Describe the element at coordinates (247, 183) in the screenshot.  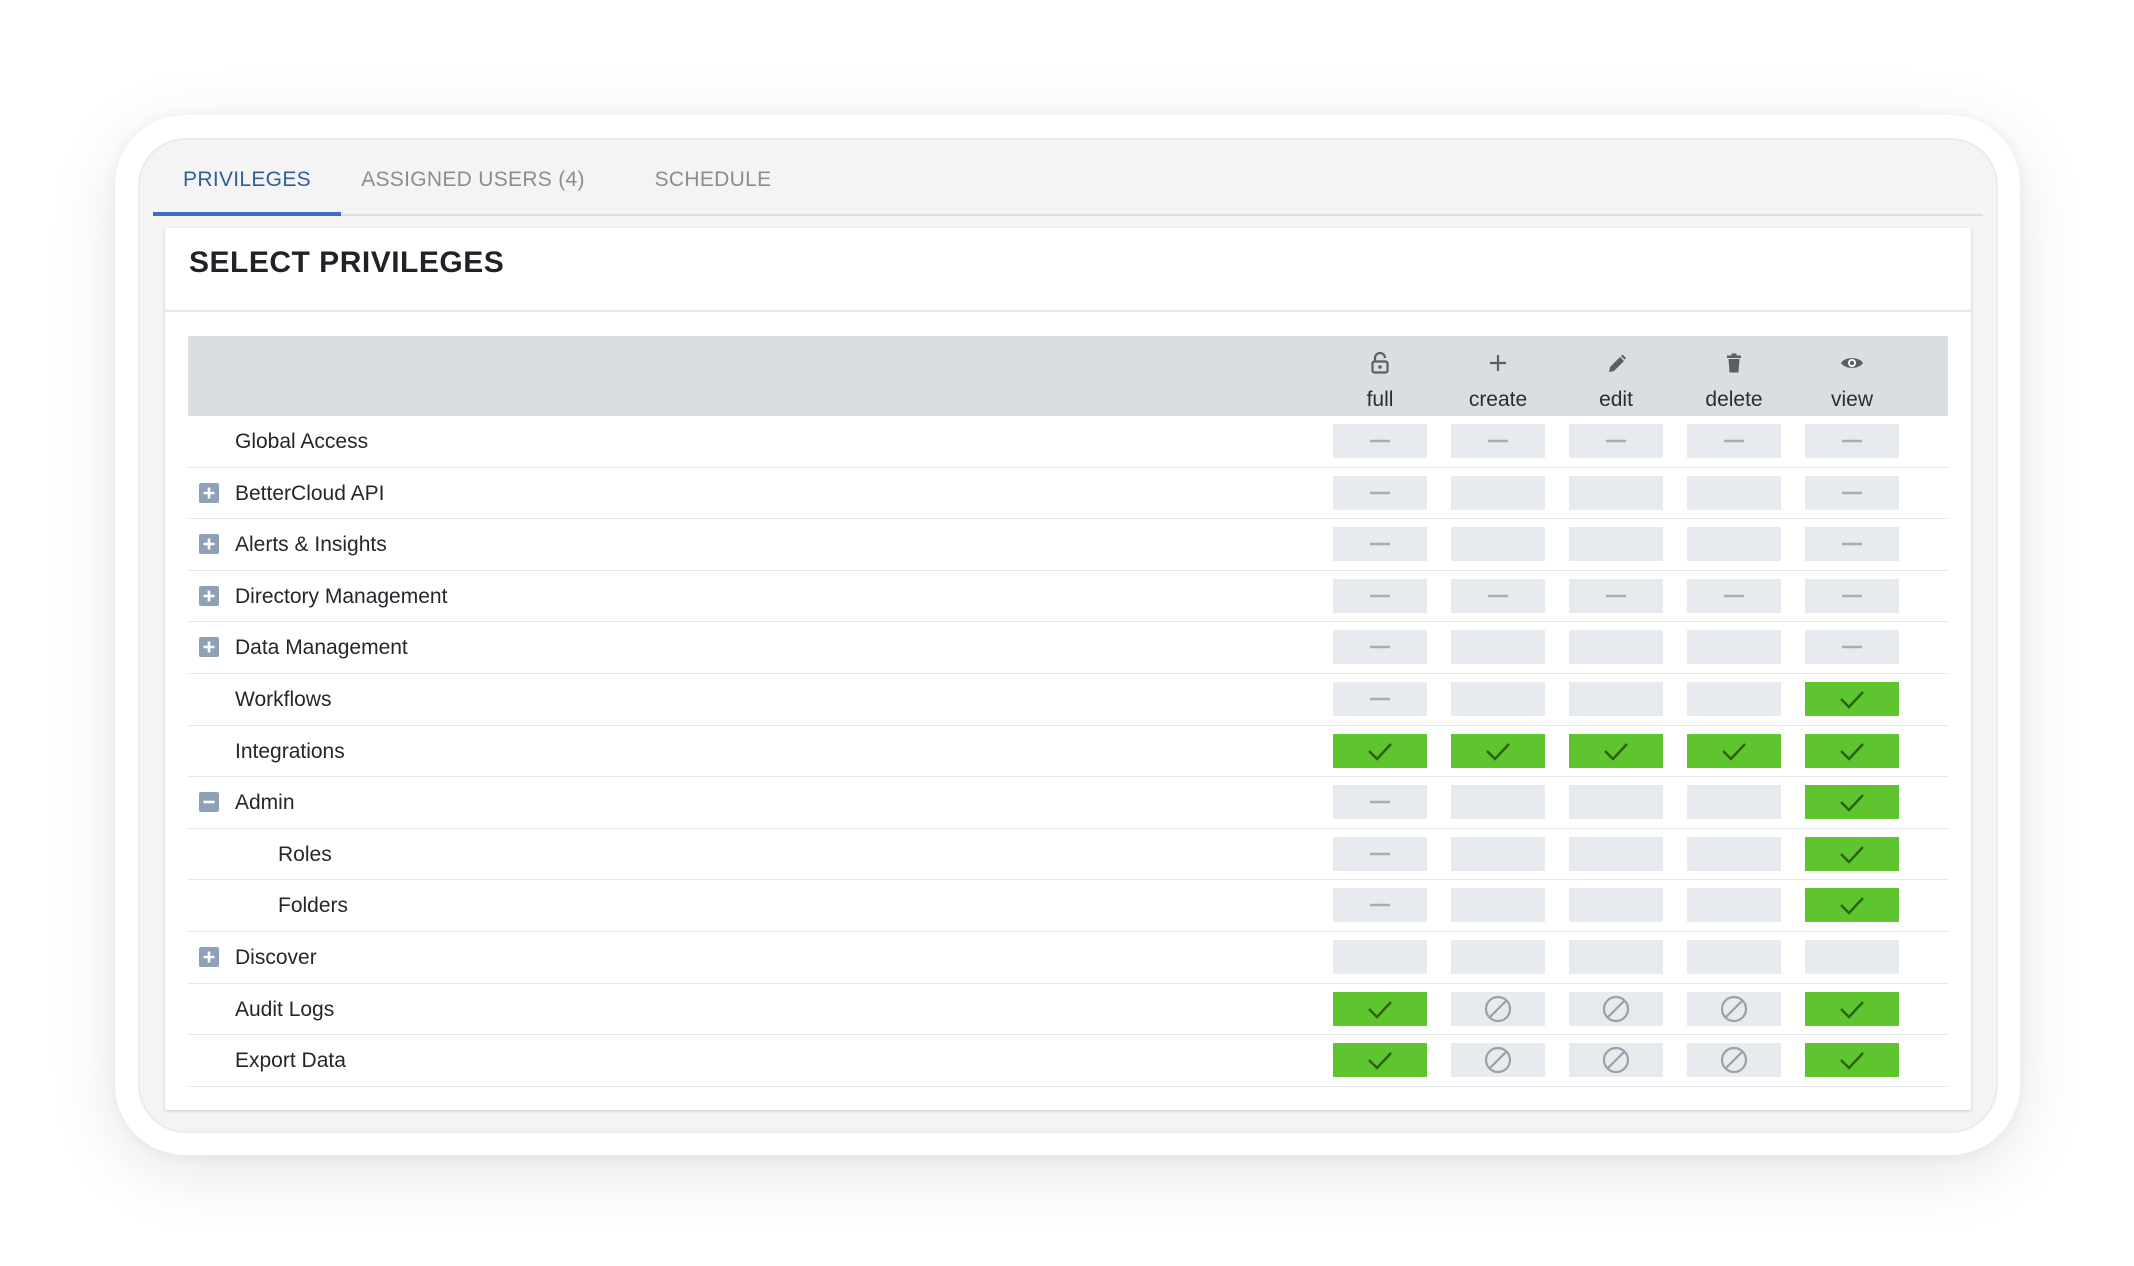
I see `tab-privileges: PRIVILEGES` at that location.